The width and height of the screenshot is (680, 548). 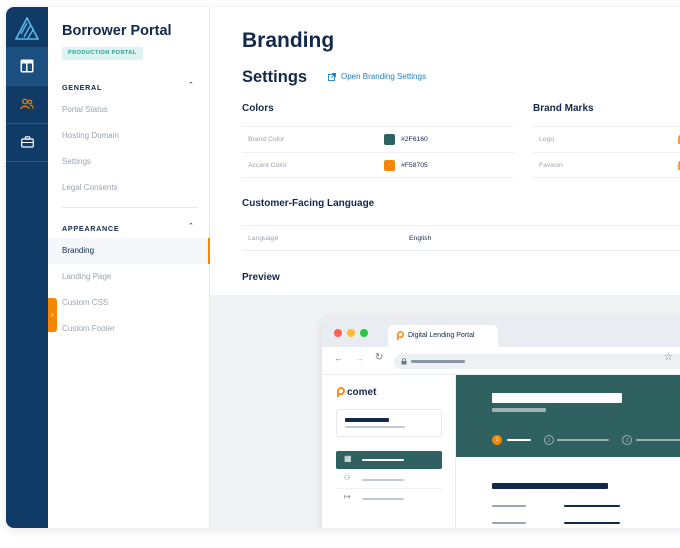 What do you see at coordinates (379, 357) in the screenshot?
I see `reload-icon: ↻` at bounding box center [379, 357].